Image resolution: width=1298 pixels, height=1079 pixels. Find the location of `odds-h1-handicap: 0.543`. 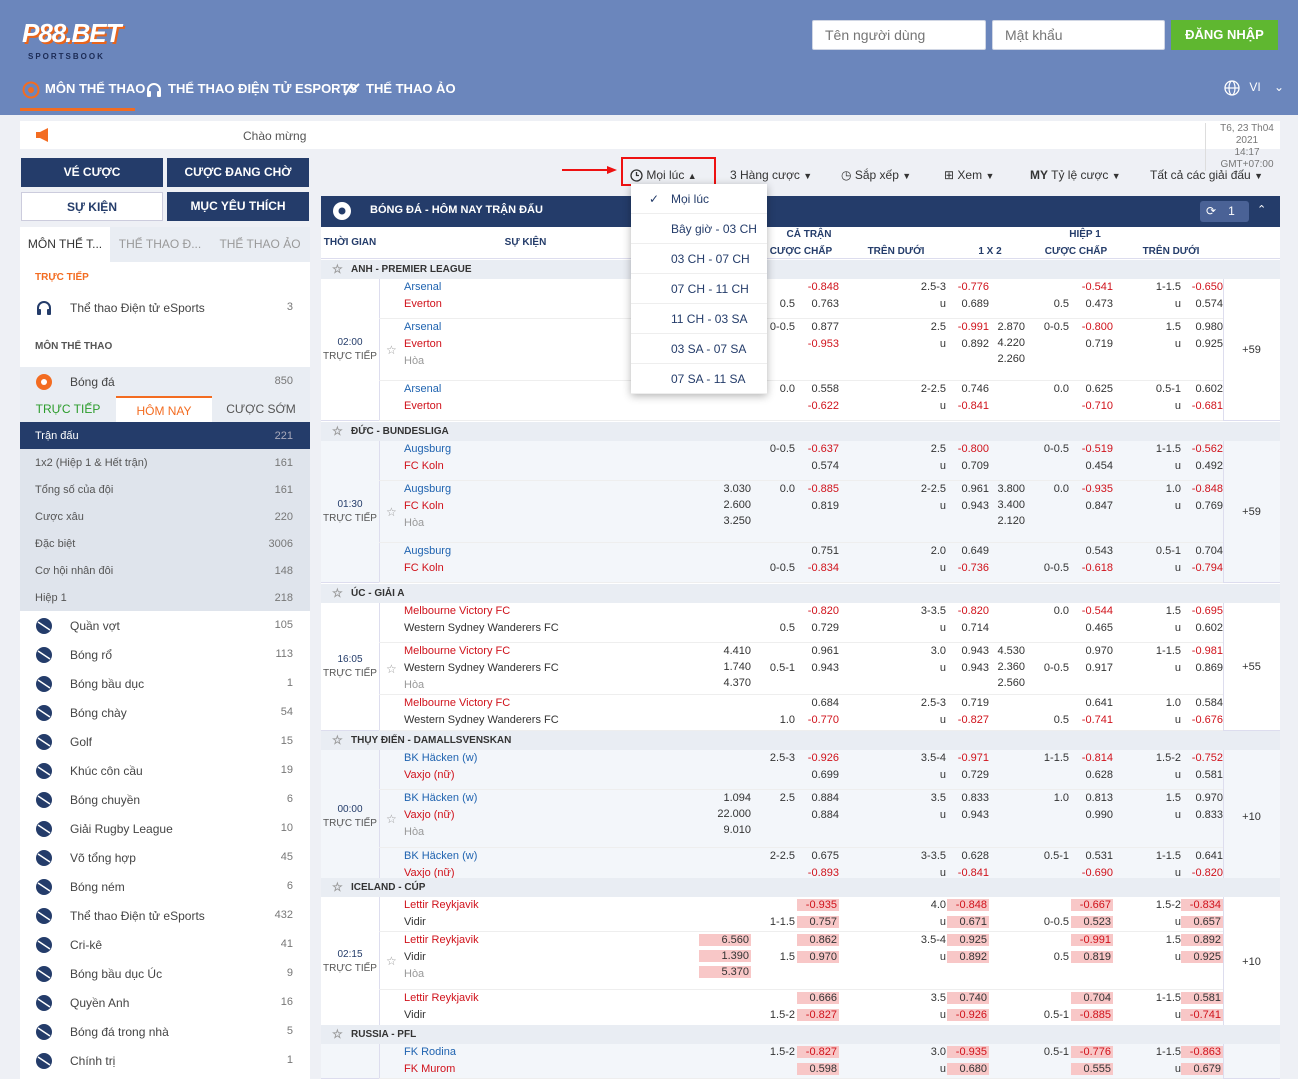

odds-h1-handicap: 0.543 is located at coordinates (1092, 551).